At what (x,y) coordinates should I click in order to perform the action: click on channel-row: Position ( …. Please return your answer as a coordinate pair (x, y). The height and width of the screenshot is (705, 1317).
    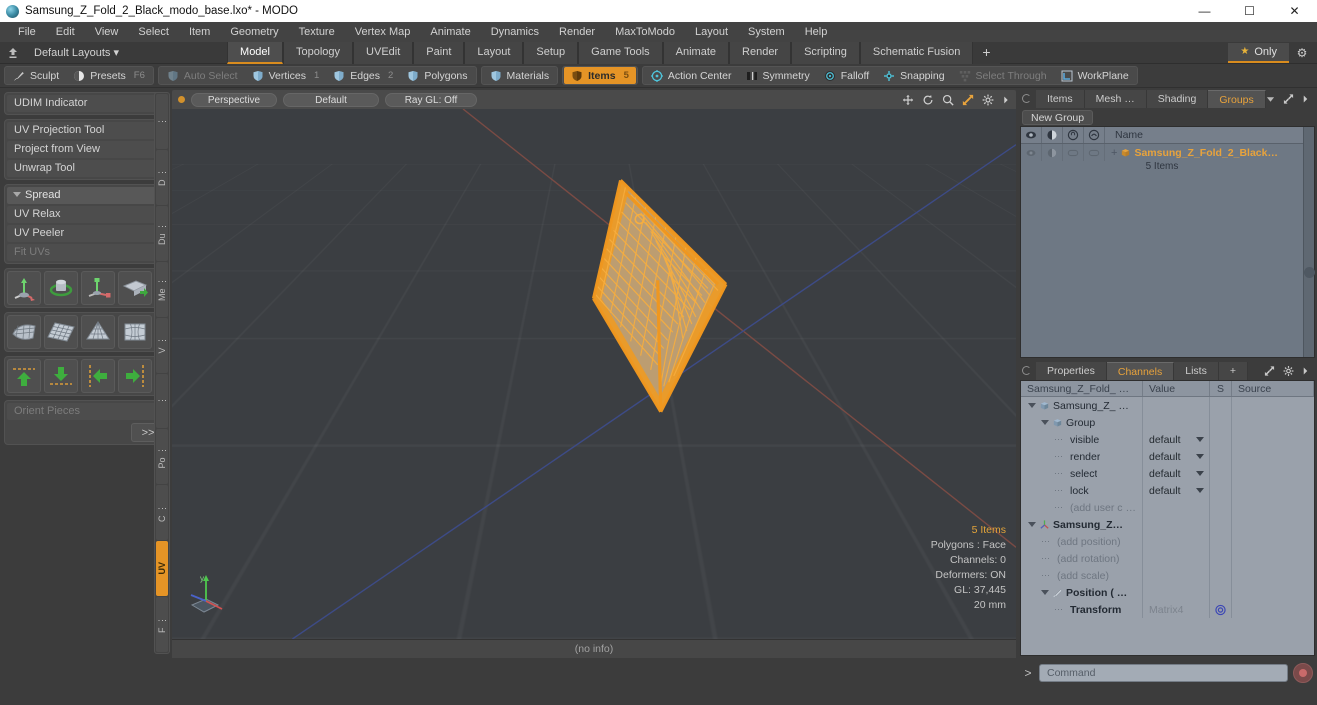
    Looking at the image, I should click on (1167, 592).